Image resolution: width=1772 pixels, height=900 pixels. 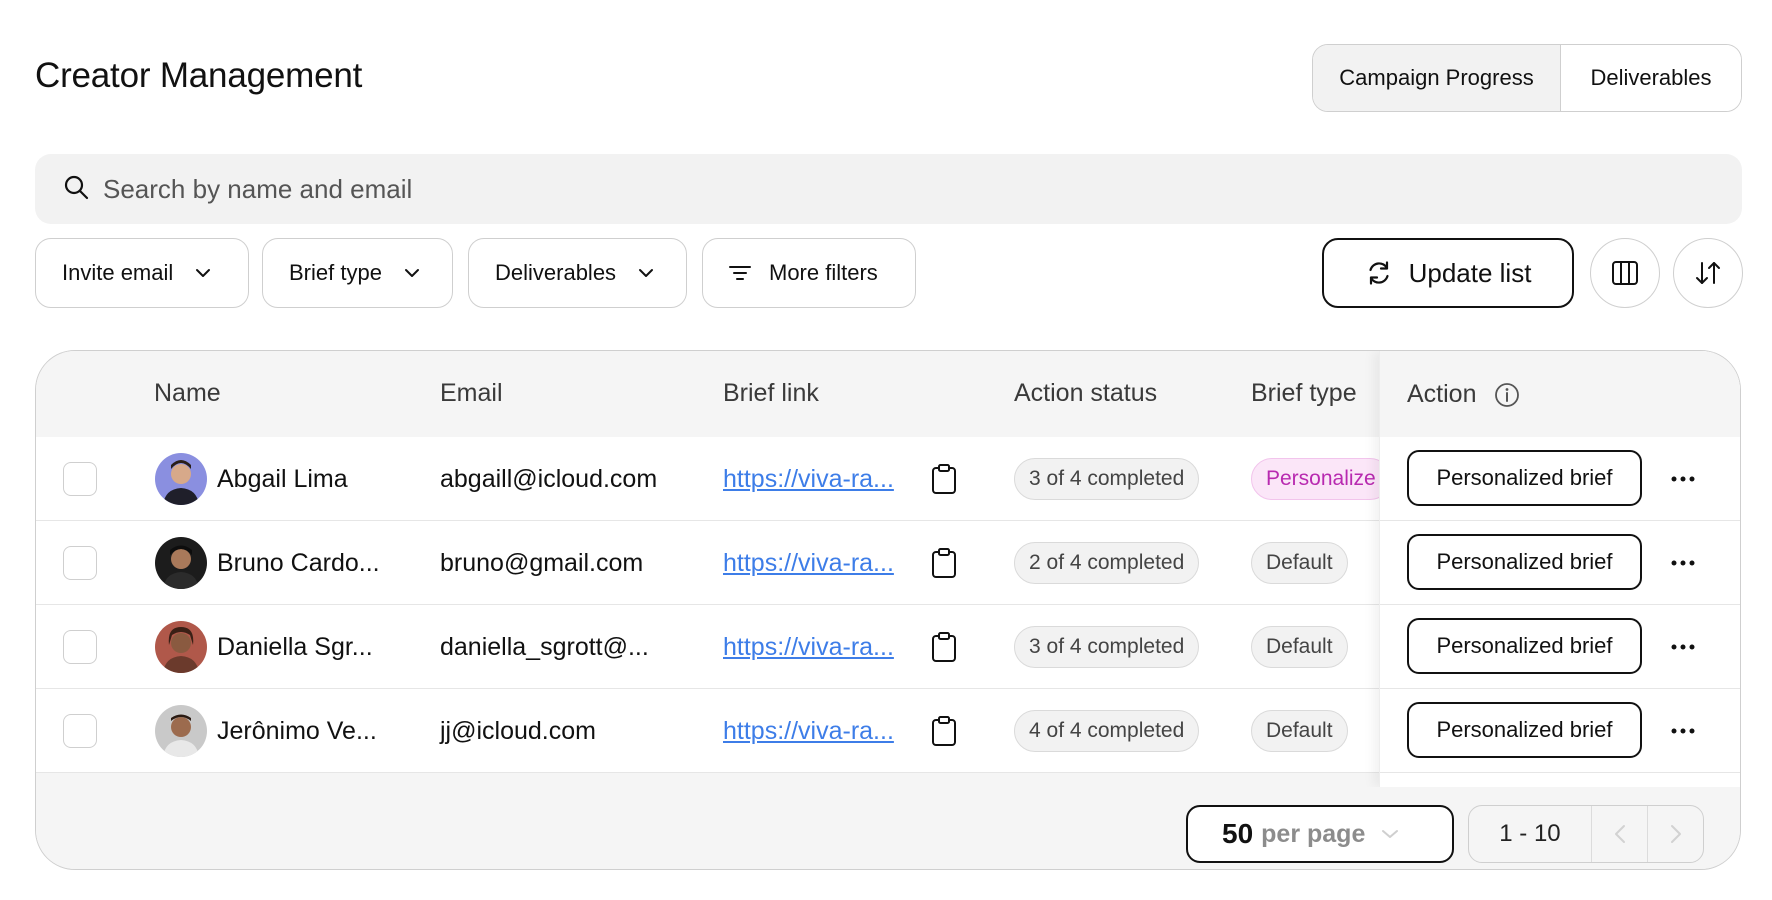 I want to click on creator-email: jj@icloud.com, so click(x=518, y=730).